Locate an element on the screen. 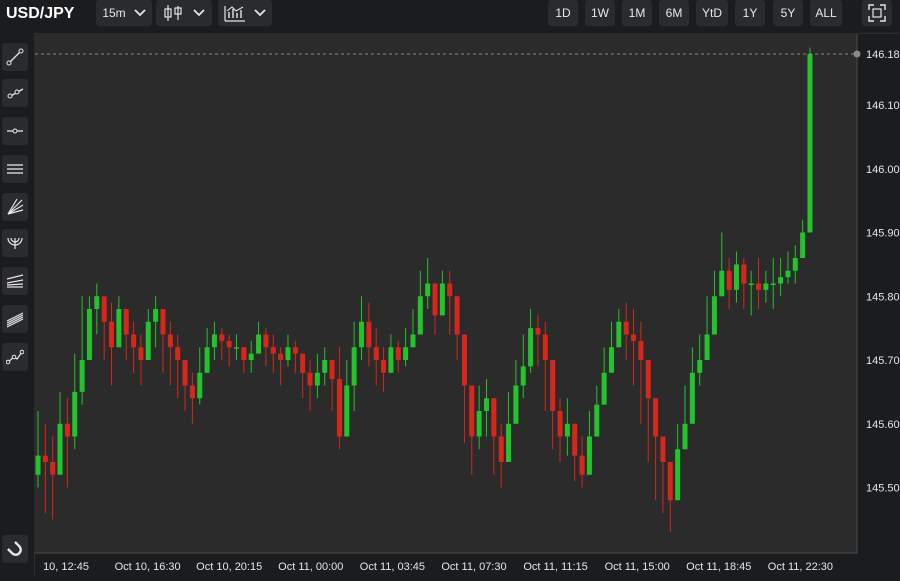  x-tick-label: Oct 10, 16:30 is located at coordinates (148, 567).